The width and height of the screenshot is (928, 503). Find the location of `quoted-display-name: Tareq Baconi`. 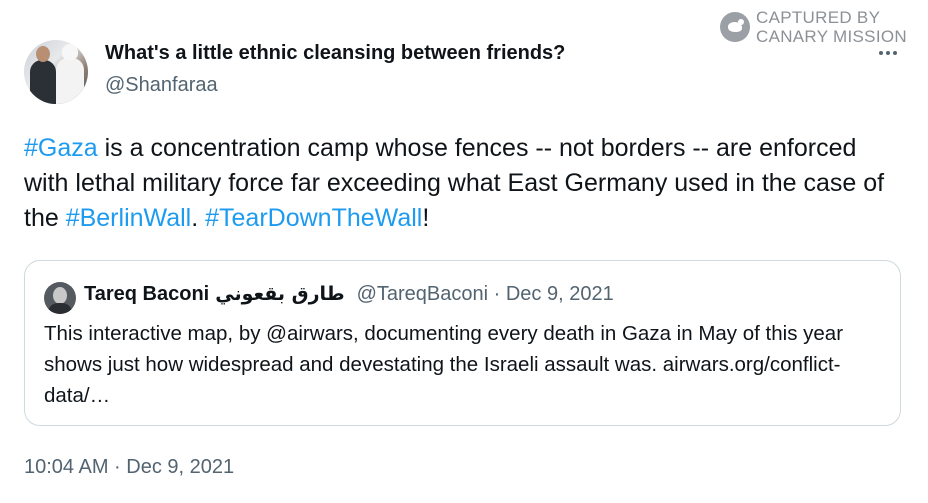

quoted-display-name: Tareq Baconi is located at coordinates (146, 294).